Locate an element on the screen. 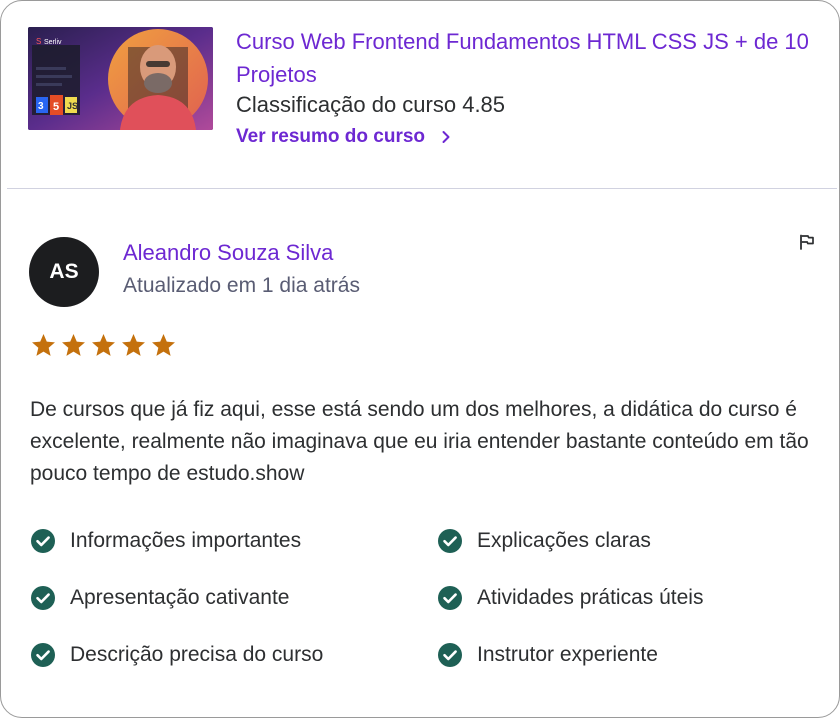  tag-label: Informações importantes is located at coordinates (186, 540).